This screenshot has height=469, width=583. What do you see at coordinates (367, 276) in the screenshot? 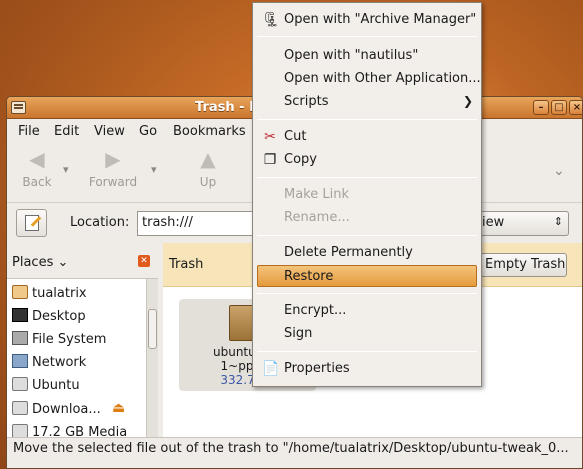
I see `menu-item-restore: Restore` at bounding box center [367, 276].